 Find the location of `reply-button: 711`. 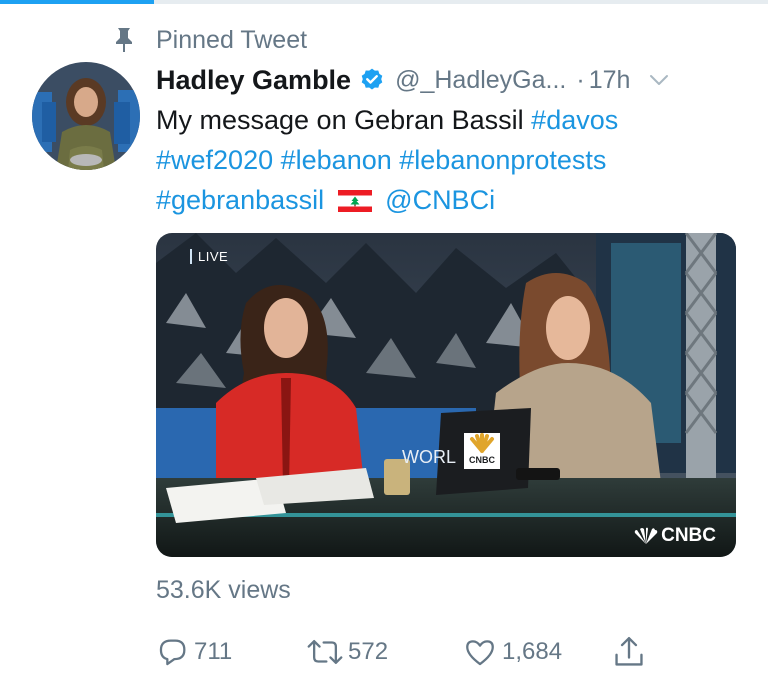

reply-button: 711 is located at coordinates (194, 652).